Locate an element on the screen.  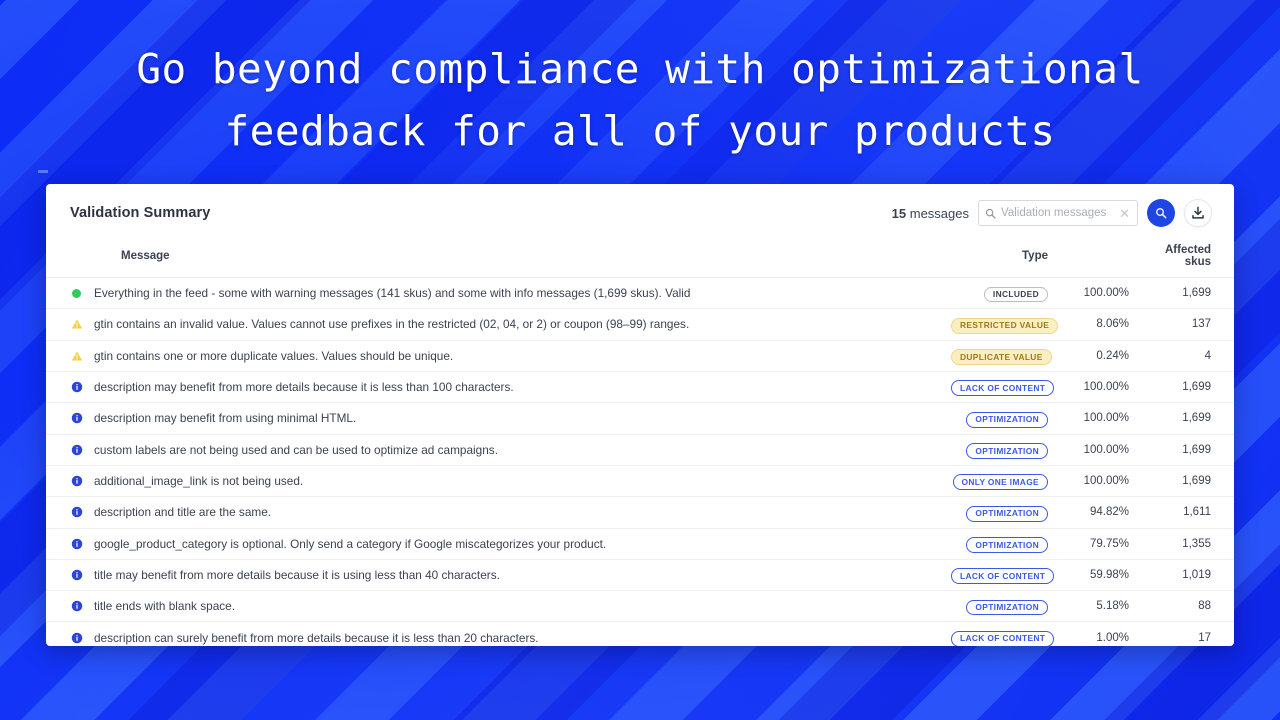
download-button is located at coordinates (1198, 213).